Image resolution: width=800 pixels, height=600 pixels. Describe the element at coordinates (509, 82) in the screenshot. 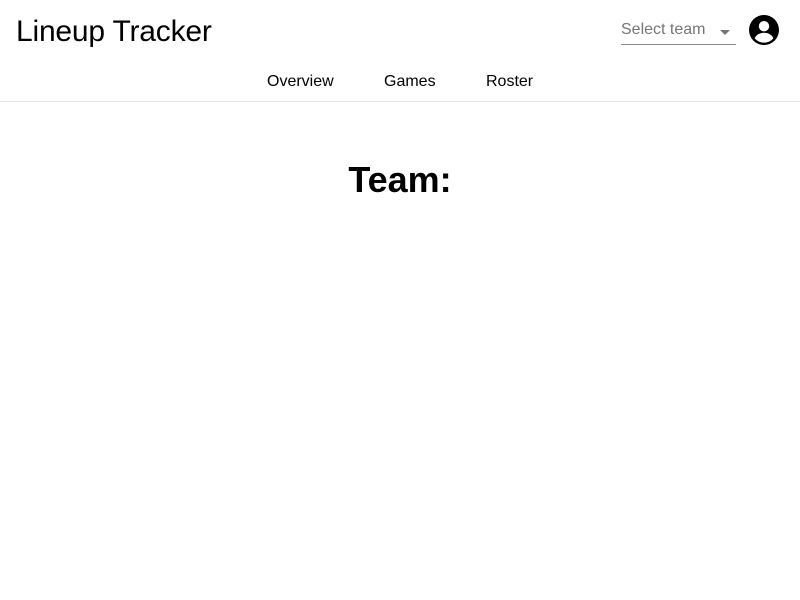

I see `tab-roster: Roster` at that location.